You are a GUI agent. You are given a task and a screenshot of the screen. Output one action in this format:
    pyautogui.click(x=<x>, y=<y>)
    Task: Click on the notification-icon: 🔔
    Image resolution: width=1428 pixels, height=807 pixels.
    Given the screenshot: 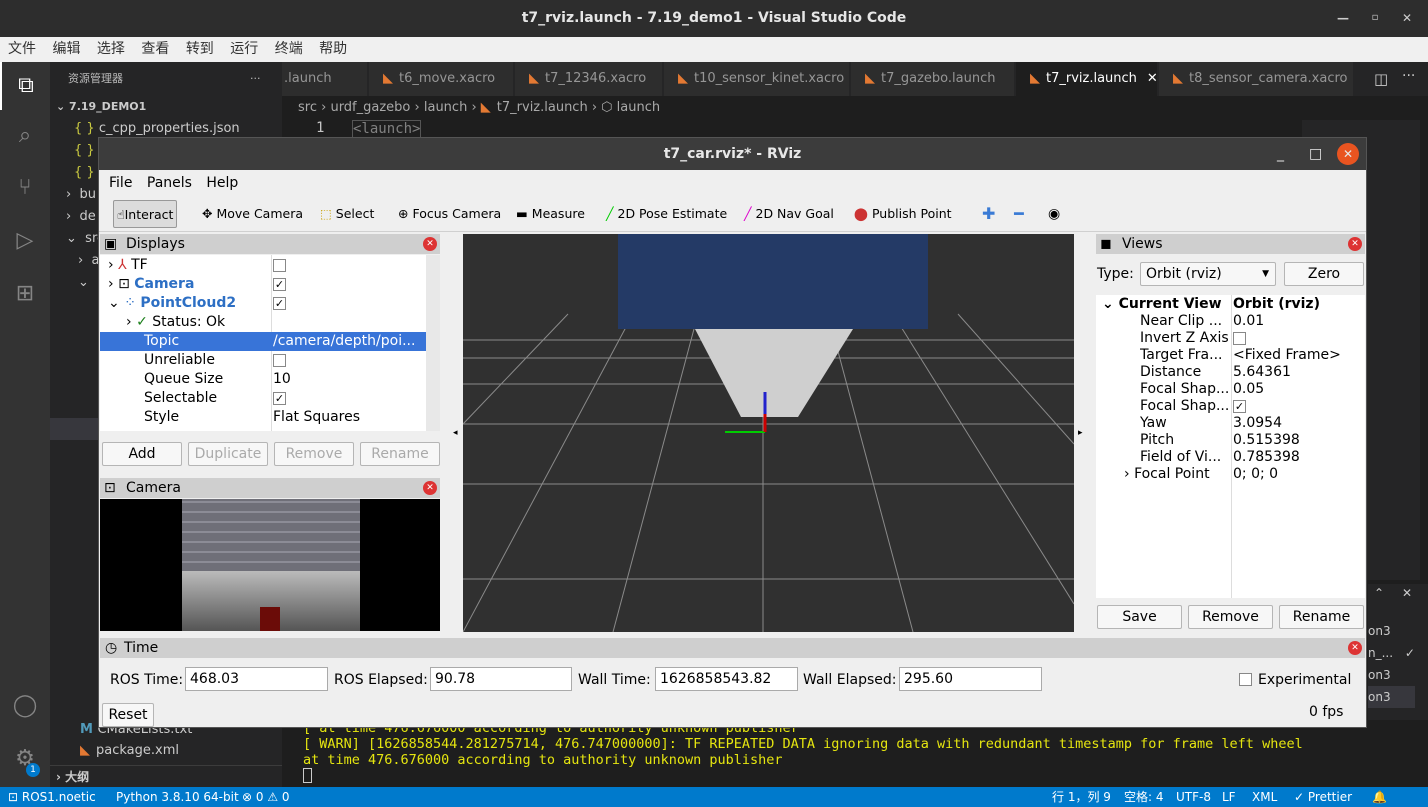 What is the action you would take?
    pyautogui.click(x=1379, y=797)
    